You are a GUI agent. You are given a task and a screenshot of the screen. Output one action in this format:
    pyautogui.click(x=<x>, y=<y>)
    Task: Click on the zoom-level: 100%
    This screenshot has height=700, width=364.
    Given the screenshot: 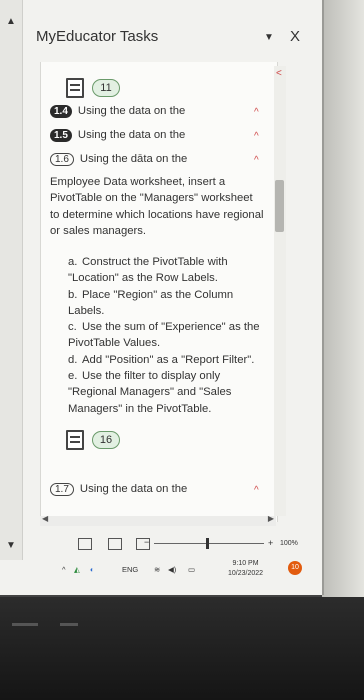 What is the action you would take?
    pyautogui.click(x=289, y=543)
    